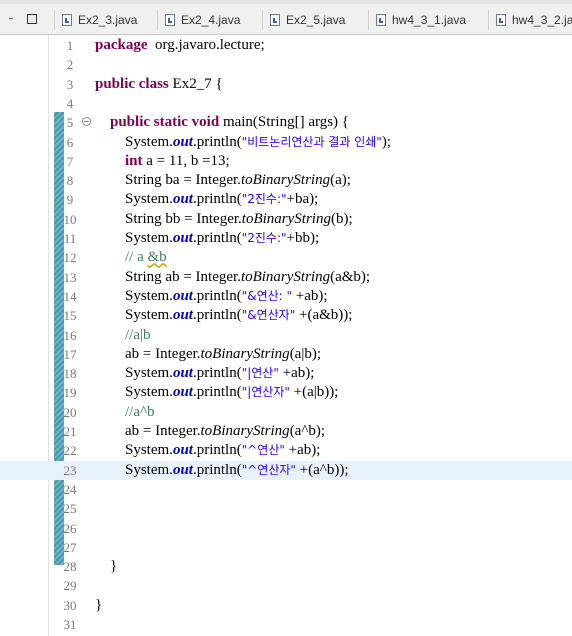 Image resolution: width=572 pixels, height=636 pixels. Describe the element at coordinates (340, 180) in the screenshot. I see `code-token: (a);` at that location.